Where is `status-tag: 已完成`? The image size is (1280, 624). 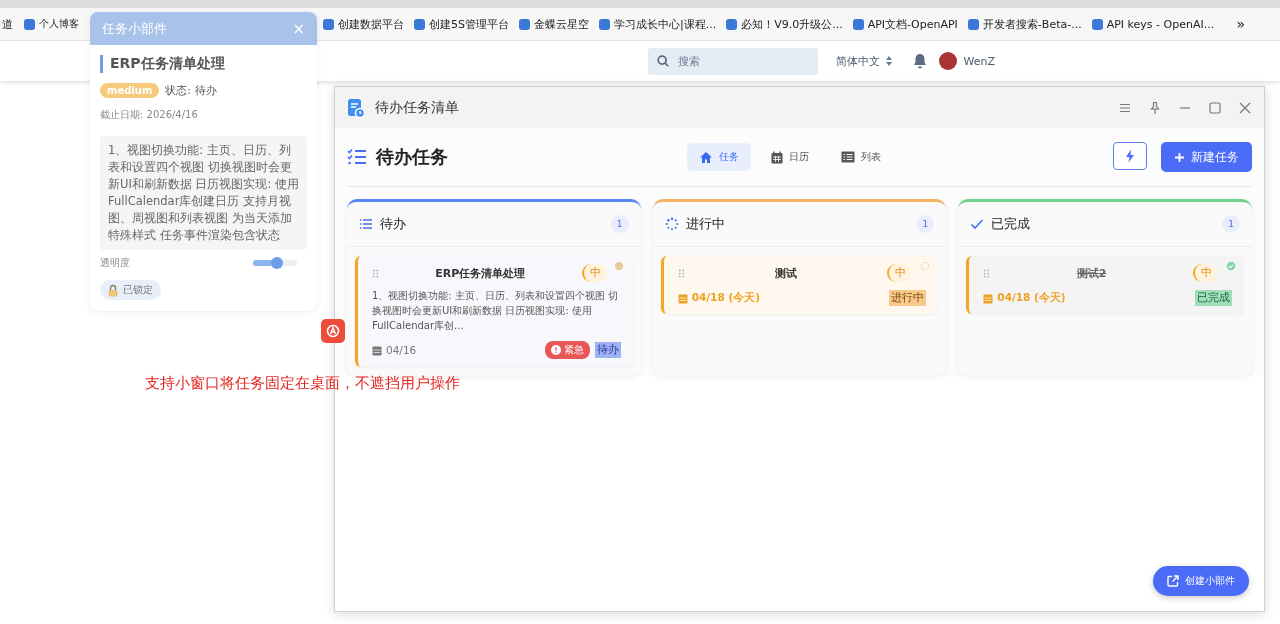
status-tag: 已完成 is located at coordinates (1213, 298).